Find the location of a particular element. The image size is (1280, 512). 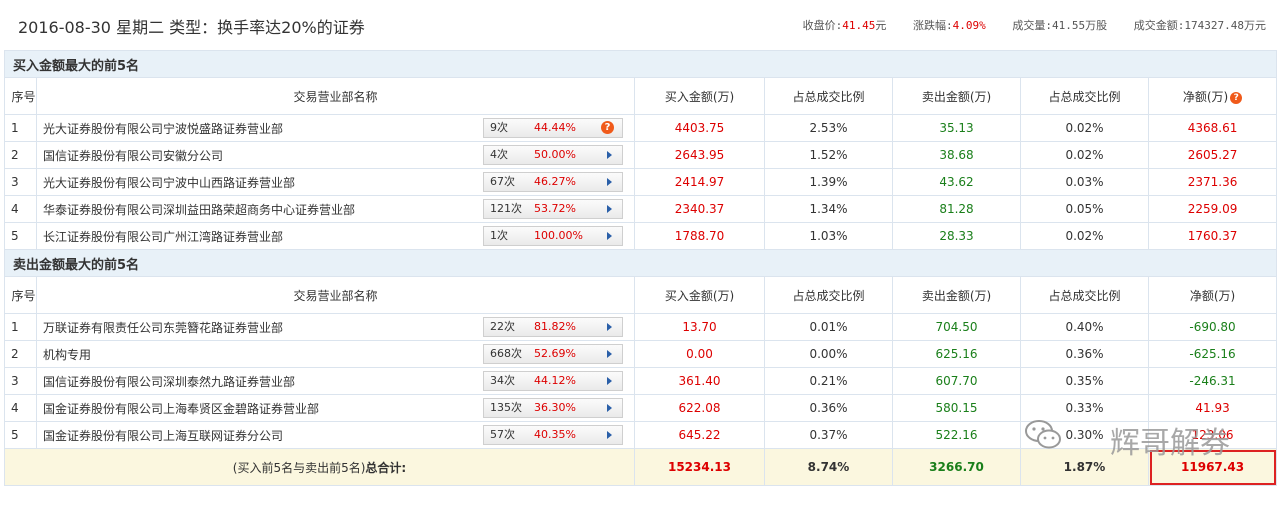

broker-stats-button: 1次 100.00% is located at coordinates (553, 236).